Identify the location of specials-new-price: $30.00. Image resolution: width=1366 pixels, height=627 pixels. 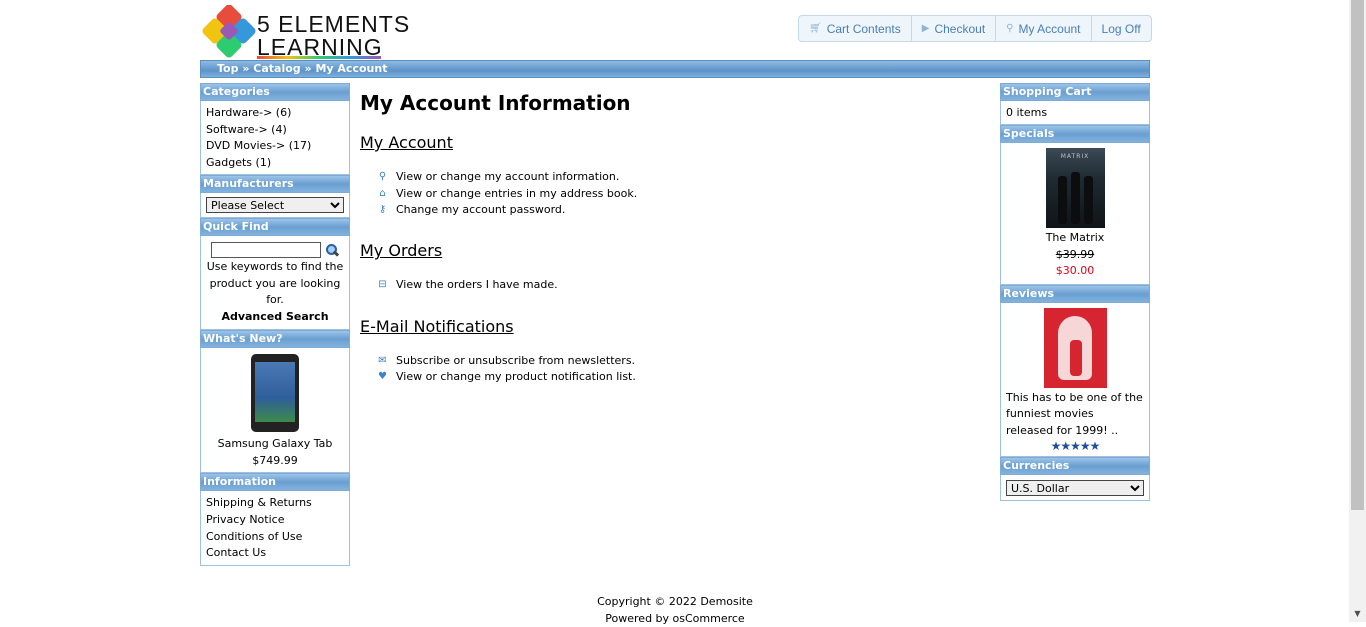
(1075, 271).